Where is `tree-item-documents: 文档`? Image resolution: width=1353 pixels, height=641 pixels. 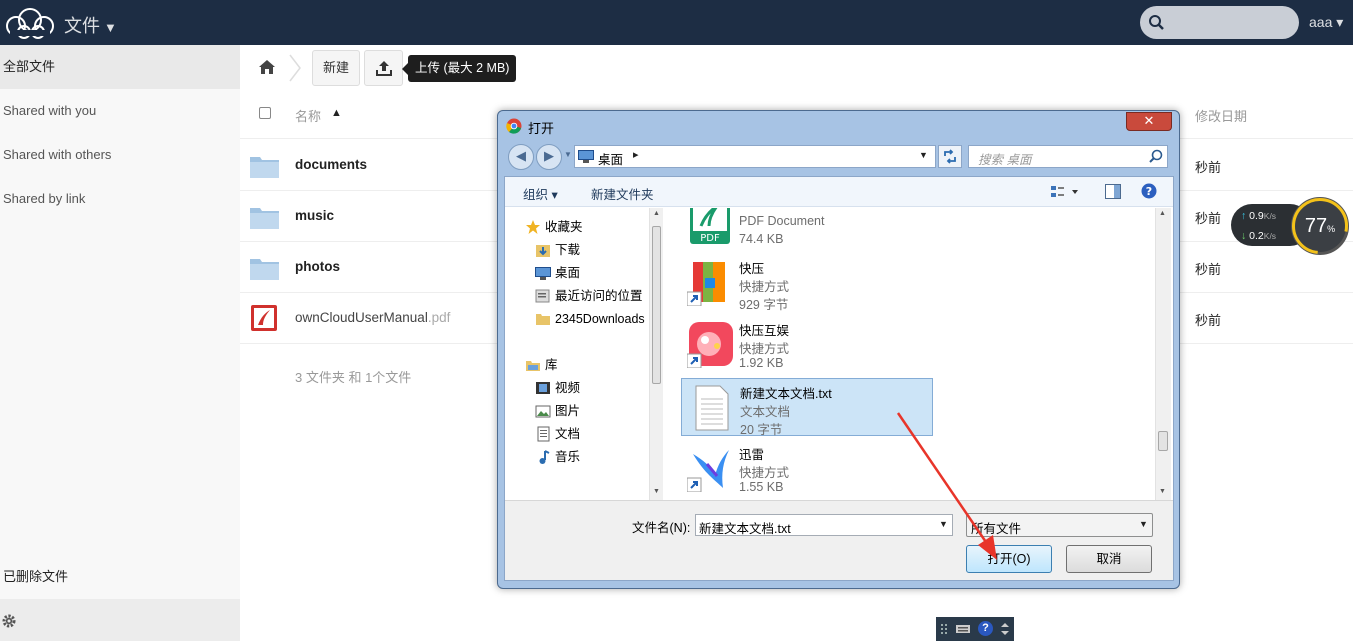
tree-item-documents: 文档 is located at coordinates (557, 434).